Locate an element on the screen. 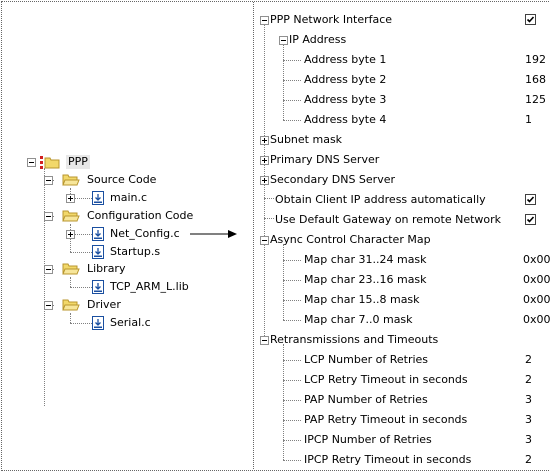 The image size is (550, 471). pap-timeout-label: PAP Retry Timeout in seconds is located at coordinates (386, 419).